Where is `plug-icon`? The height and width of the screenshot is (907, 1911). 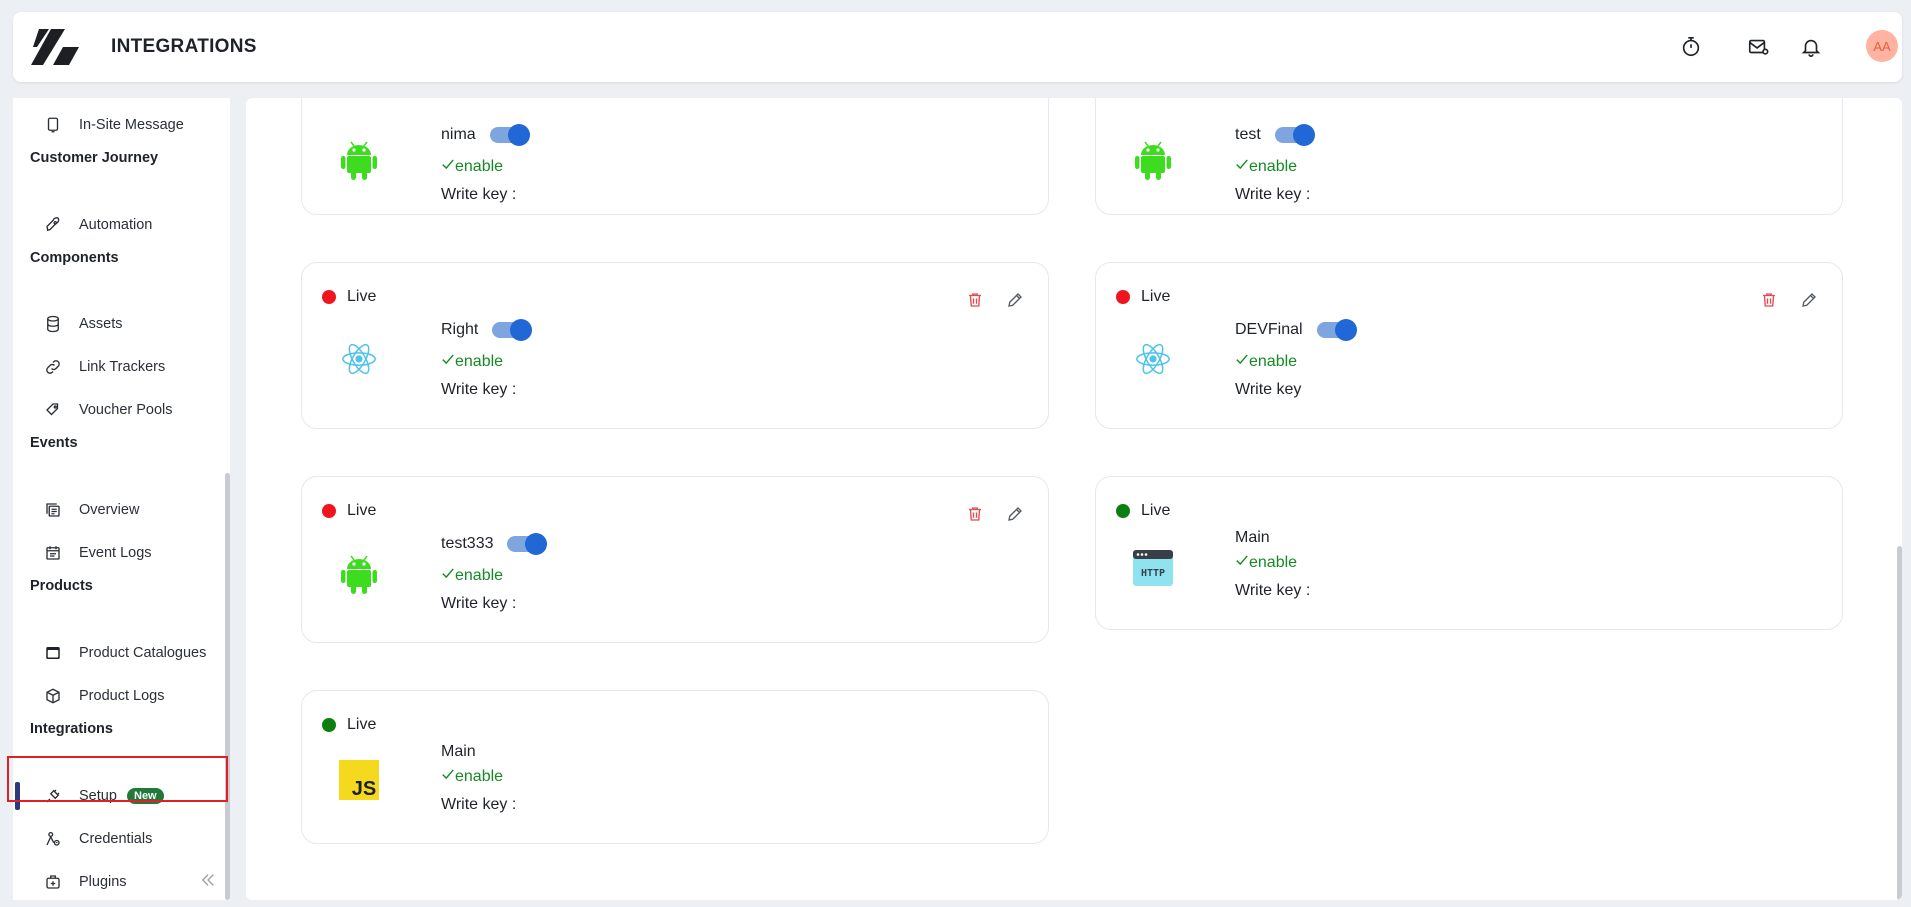 plug-icon is located at coordinates (53, 796).